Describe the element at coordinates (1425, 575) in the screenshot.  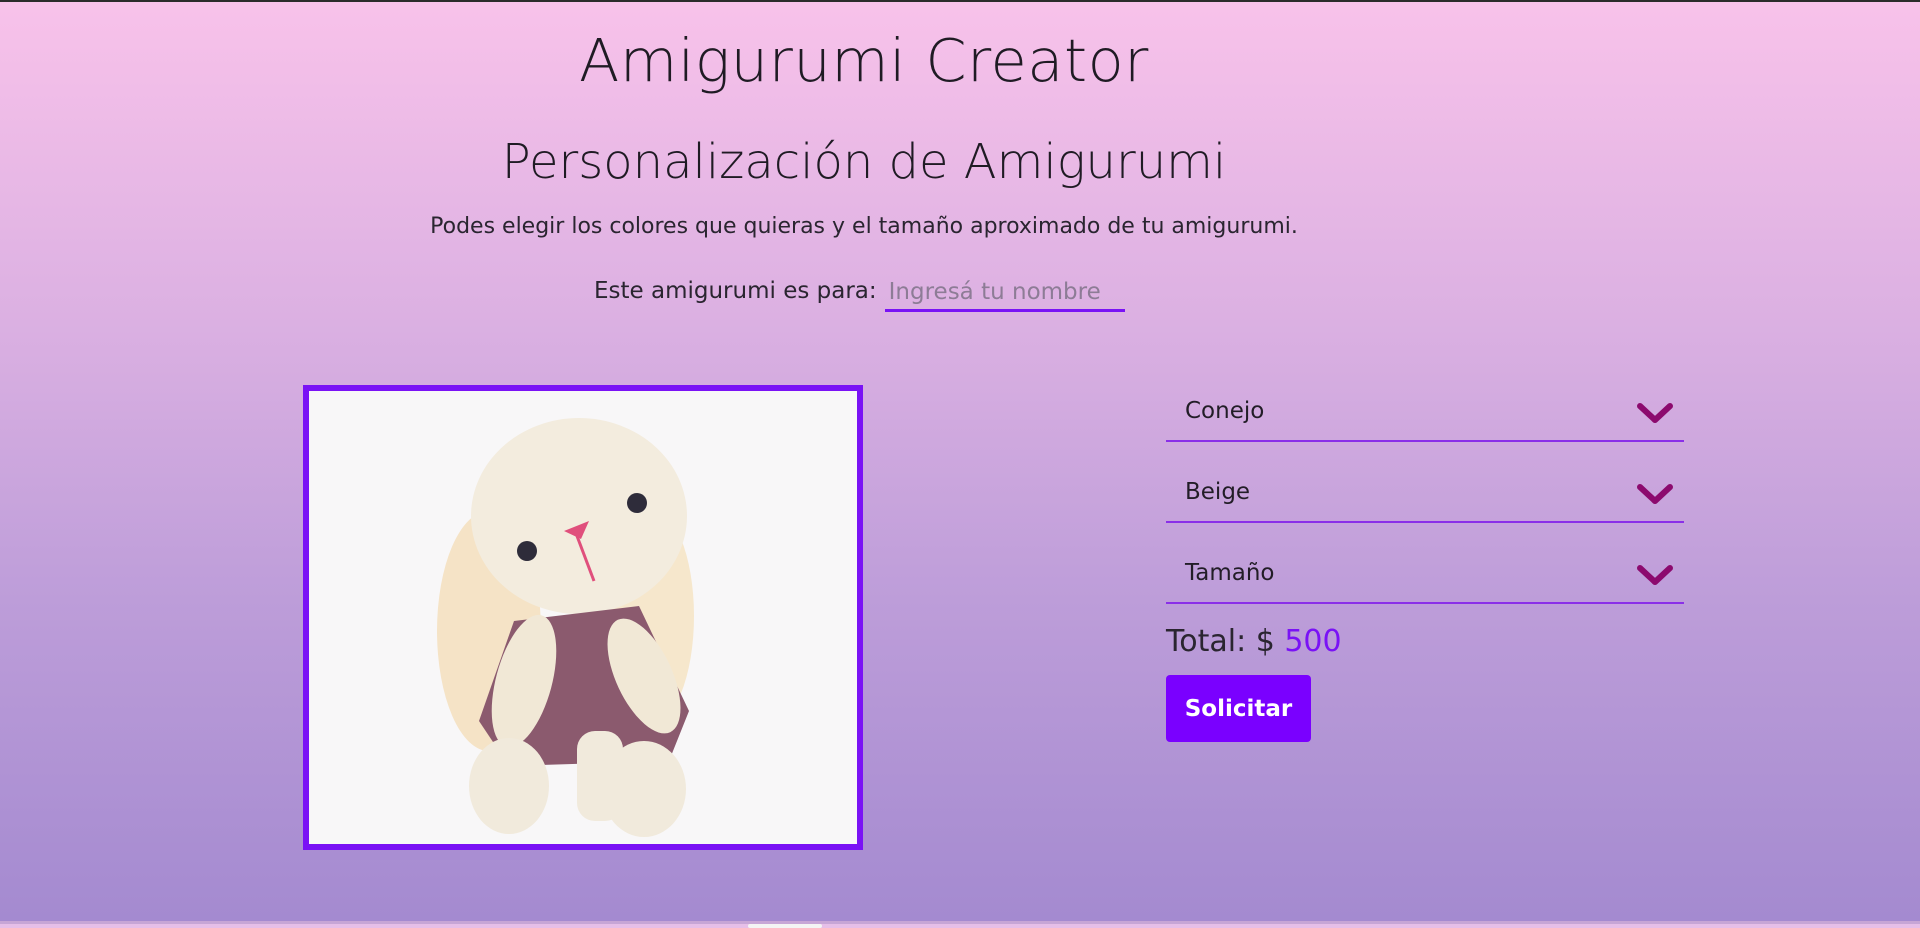
I see `size-select: Tamaño` at that location.